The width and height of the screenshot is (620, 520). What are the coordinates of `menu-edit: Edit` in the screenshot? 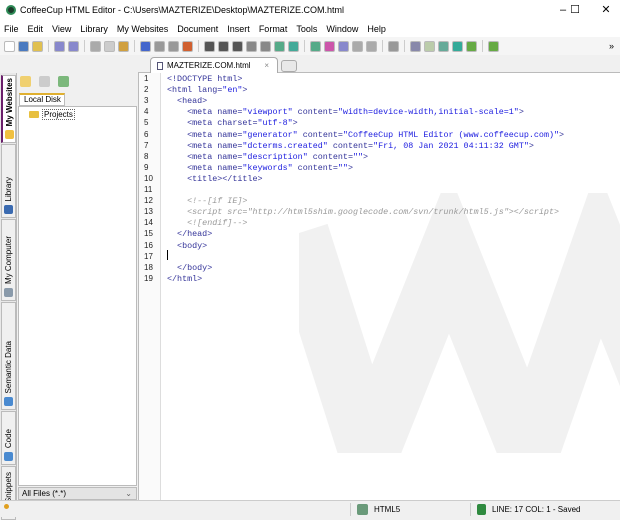 It's located at (36, 29).